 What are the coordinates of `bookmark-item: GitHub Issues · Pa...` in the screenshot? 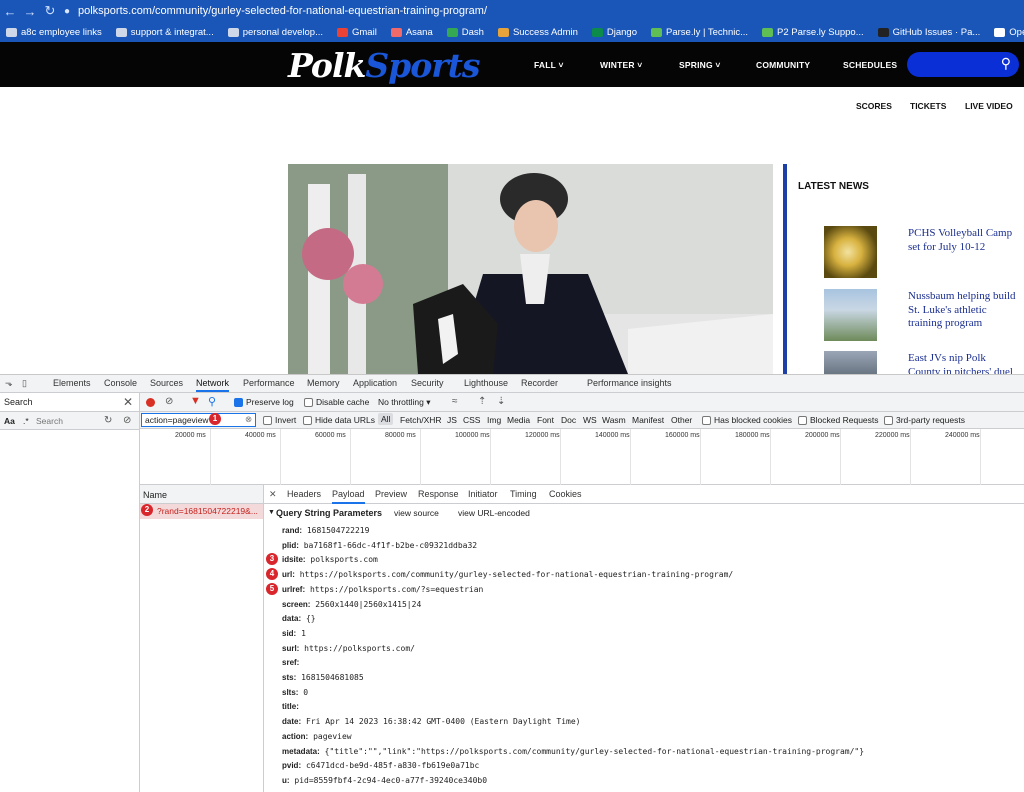 It's located at (928, 32).